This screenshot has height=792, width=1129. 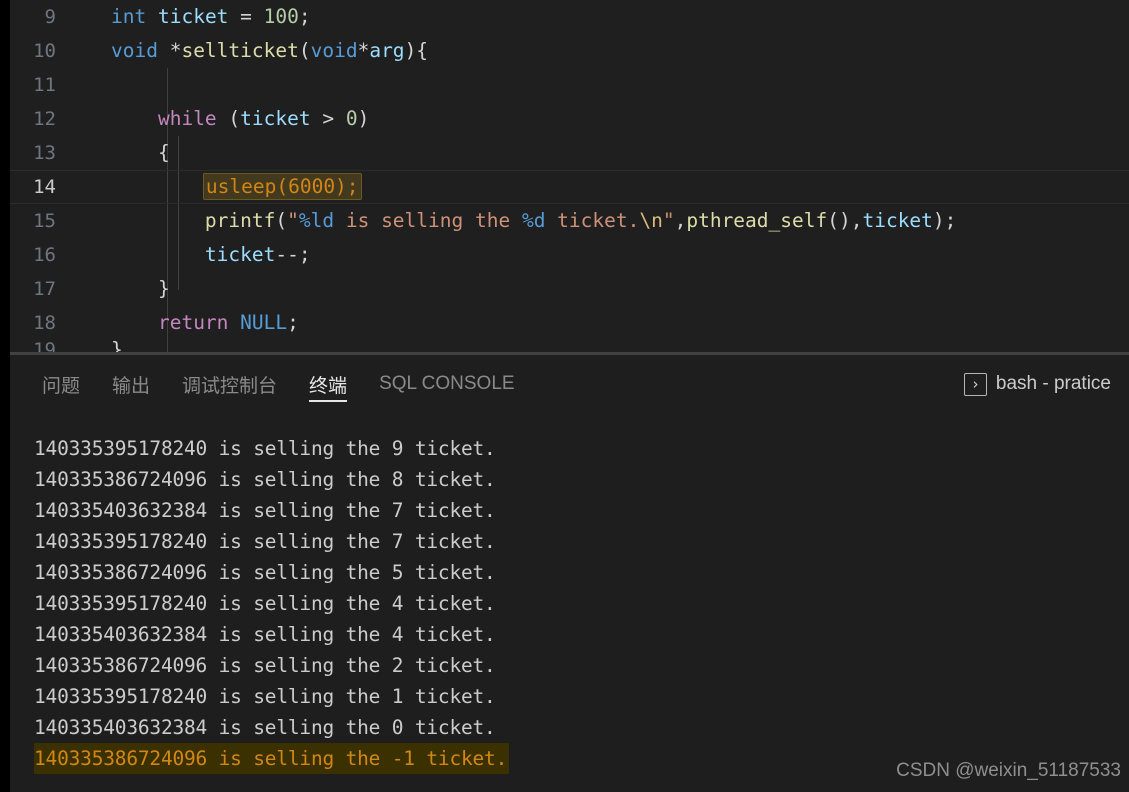 I want to click on terminal-line-row: 140335395178240 is selling the 4 ticket., so click(x=581, y=603).